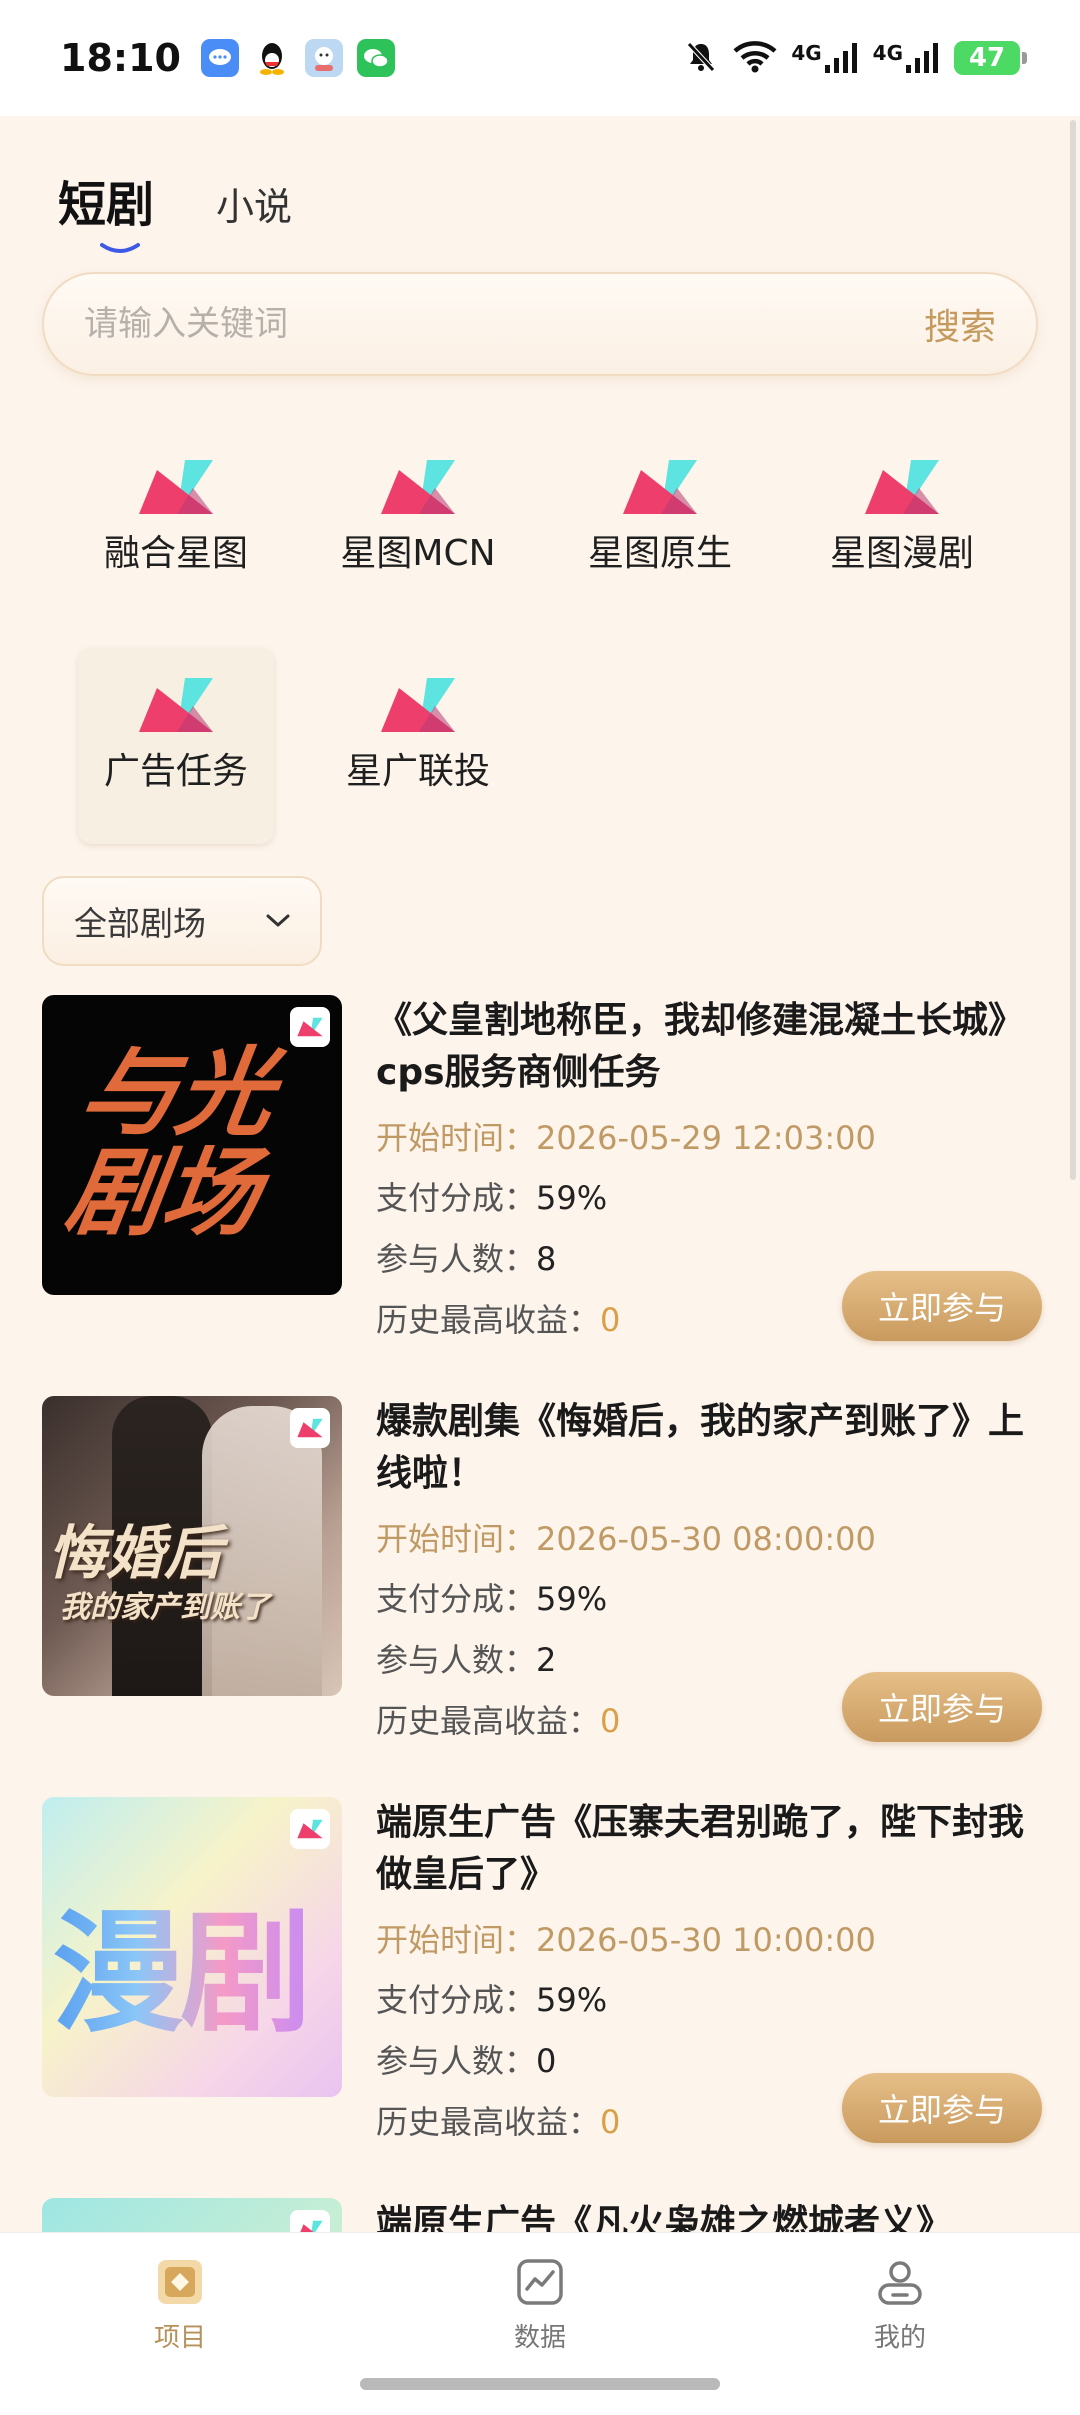 This screenshot has width=1080, height=2415. Describe the element at coordinates (180, 2305) in the screenshot. I see `nav-project: 项目` at that location.